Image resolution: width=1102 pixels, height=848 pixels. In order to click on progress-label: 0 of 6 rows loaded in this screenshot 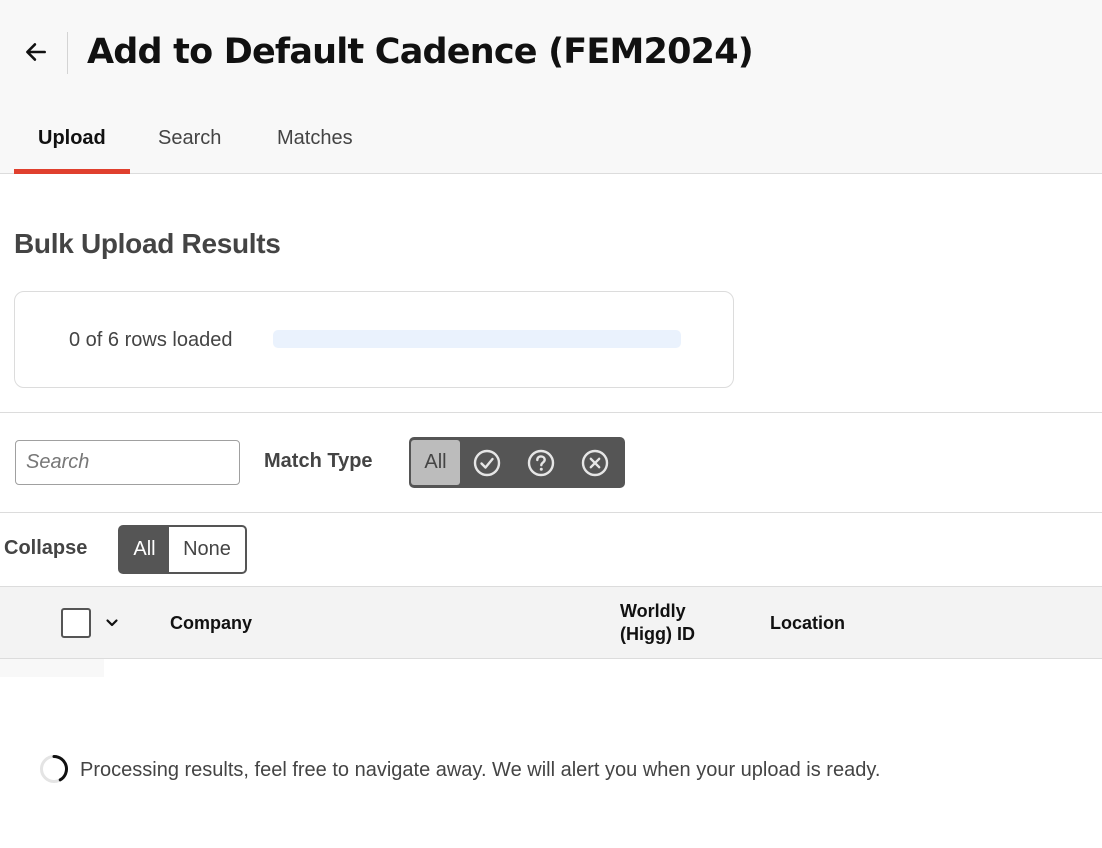, I will do `click(151, 340)`.